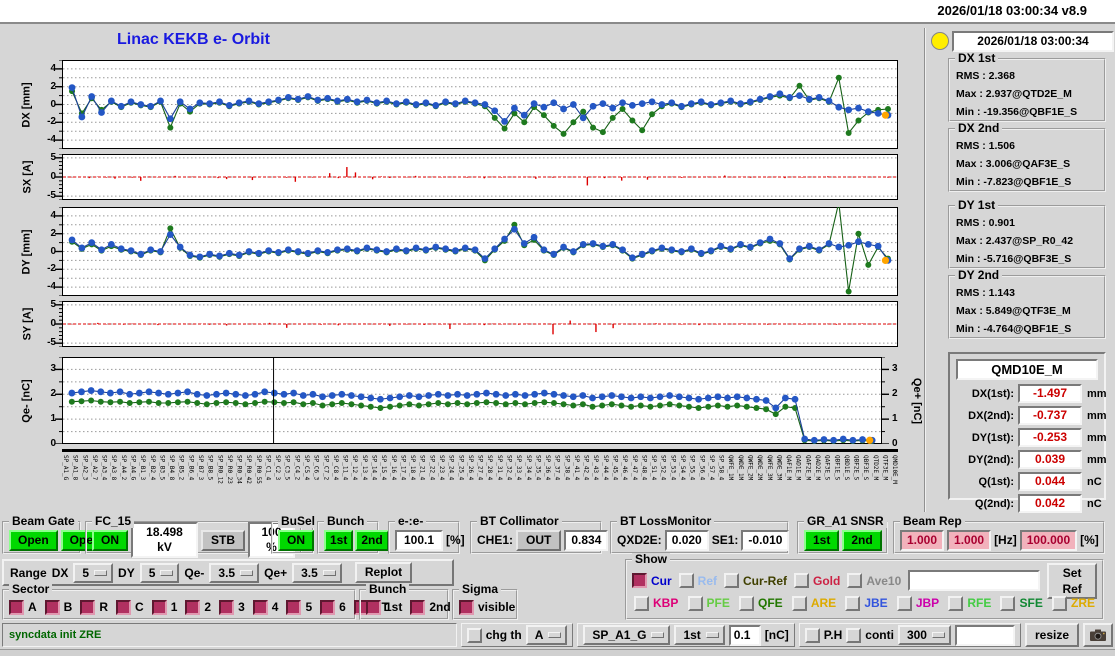 This screenshot has width=1115, height=656. What do you see at coordinates (65, 468) in the screenshot?
I see `xaxis-label: SP_A1_G` at bounding box center [65, 468].